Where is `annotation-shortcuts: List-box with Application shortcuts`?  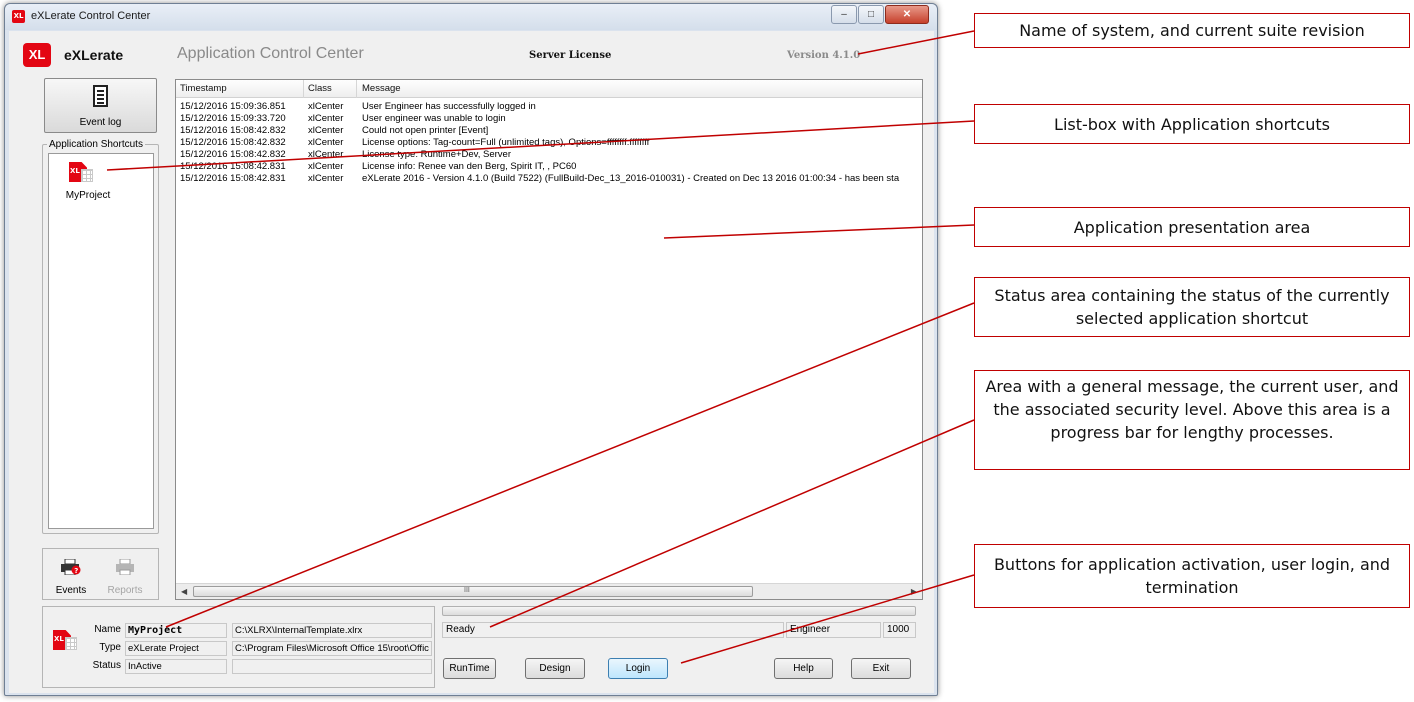
annotation-shortcuts: List-box with Application shortcuts is located at coordinates (1192, 124).